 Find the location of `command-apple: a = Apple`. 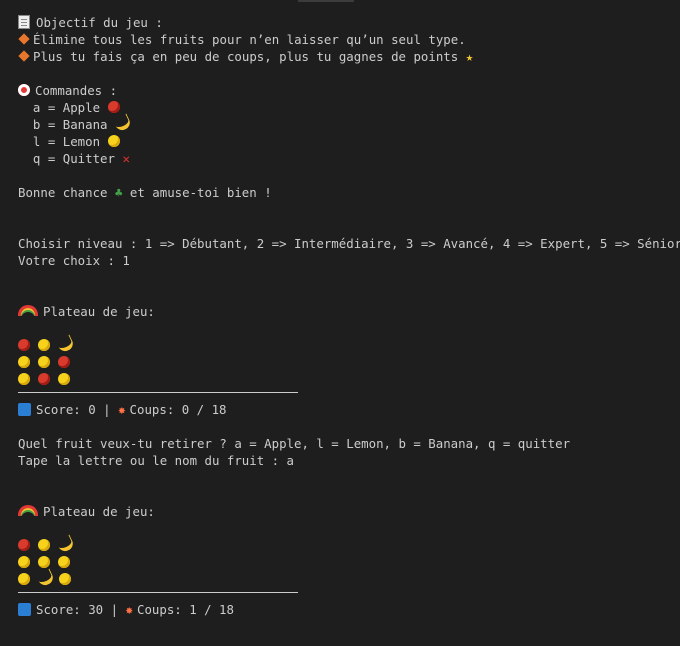

command-apple: a = Apple is located at coordinates (345, 107).